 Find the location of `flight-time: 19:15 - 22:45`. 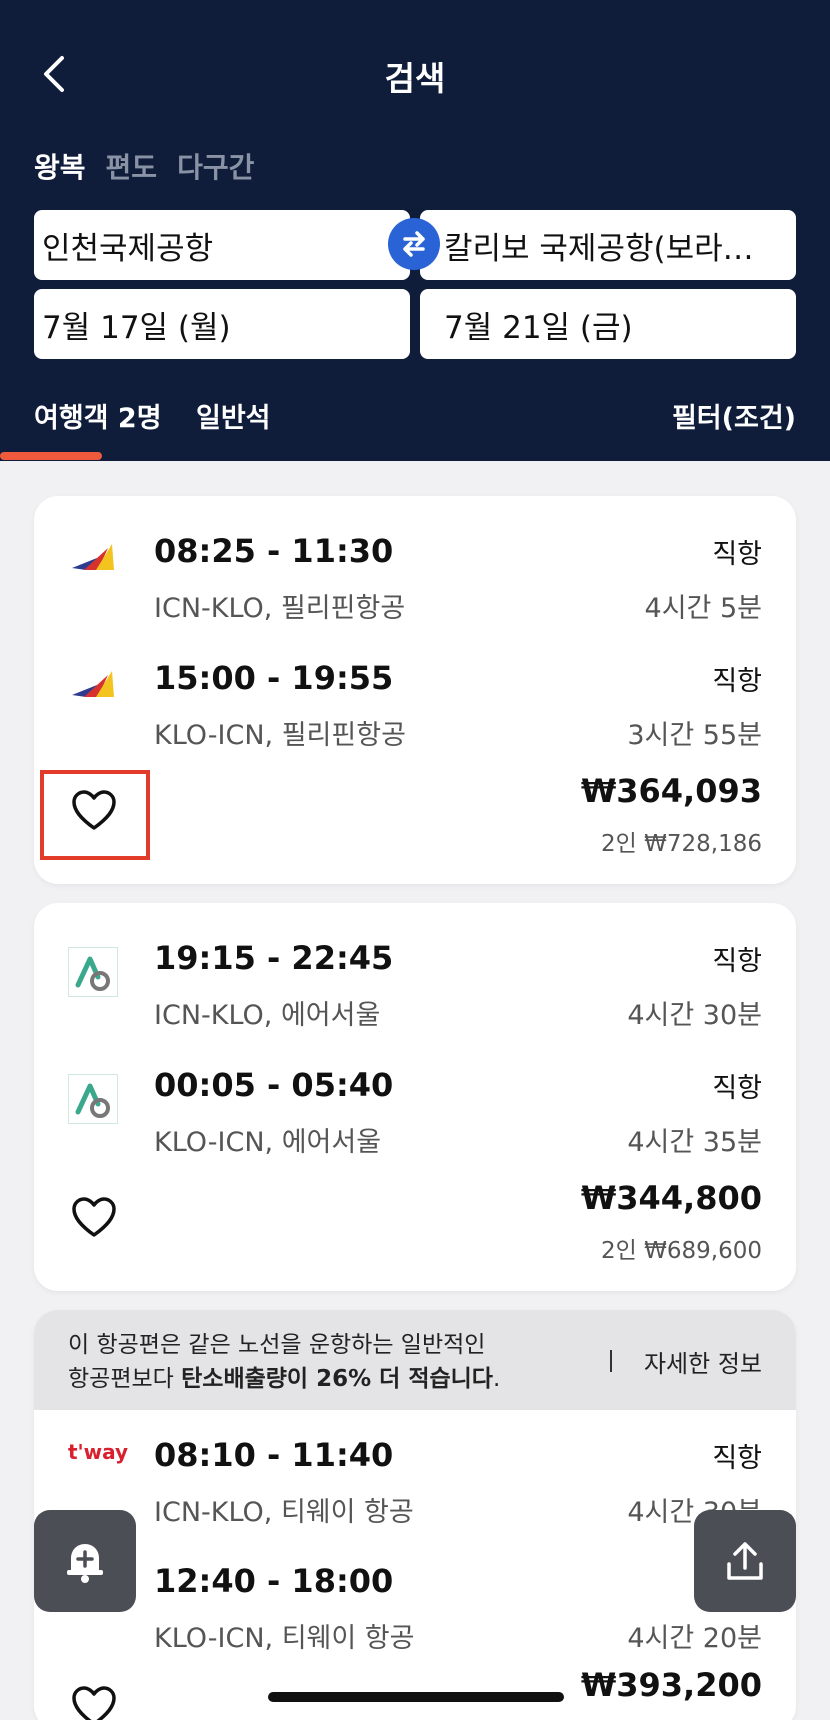

flight-time: 19:15 - 22:45 is located at coordinates (274, 958).